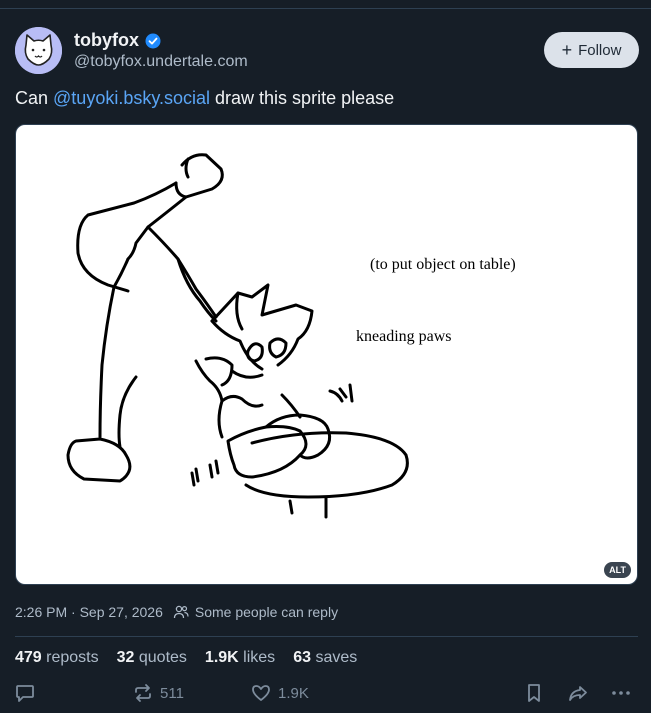  Describe the element at coordinates (131, 98) in the screenshot. I see `mention-link: @tuyoki.bsky.social` at that location.